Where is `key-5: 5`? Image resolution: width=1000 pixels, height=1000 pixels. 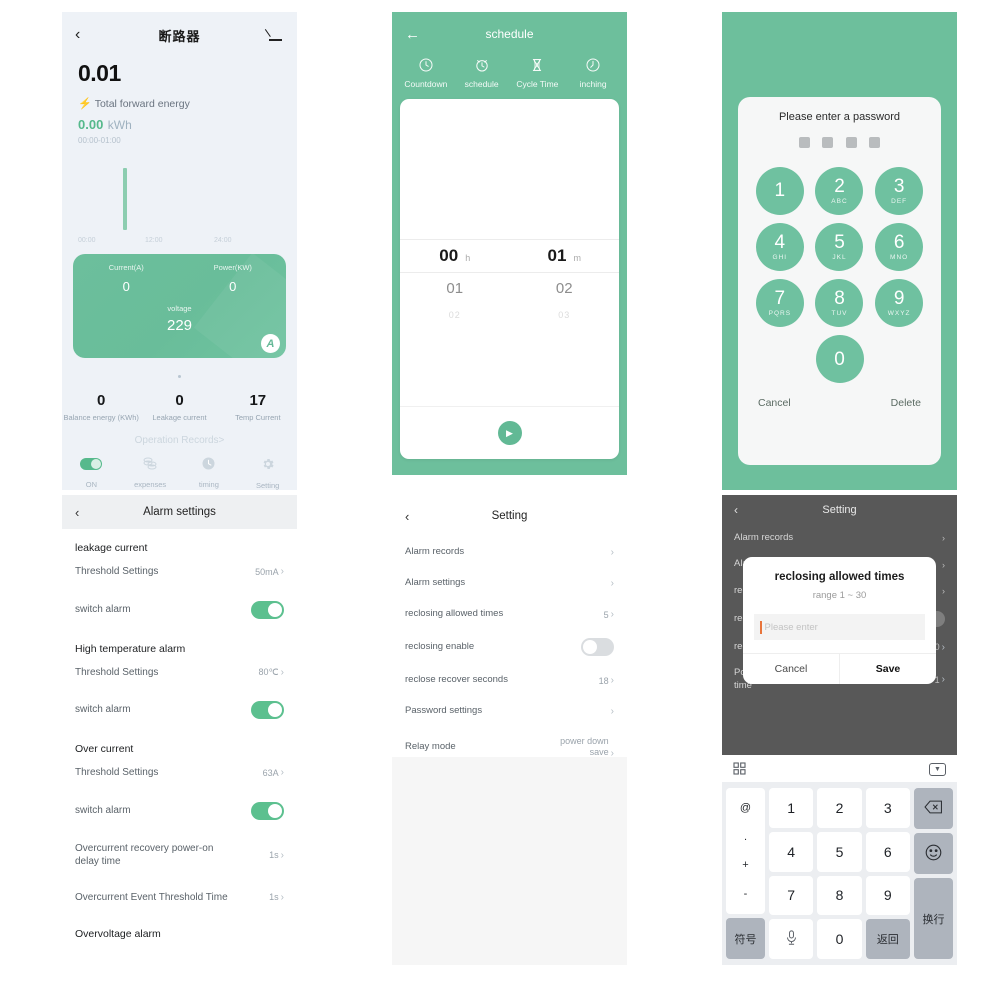
key-5: 5 is located at coordinates (839, 851).